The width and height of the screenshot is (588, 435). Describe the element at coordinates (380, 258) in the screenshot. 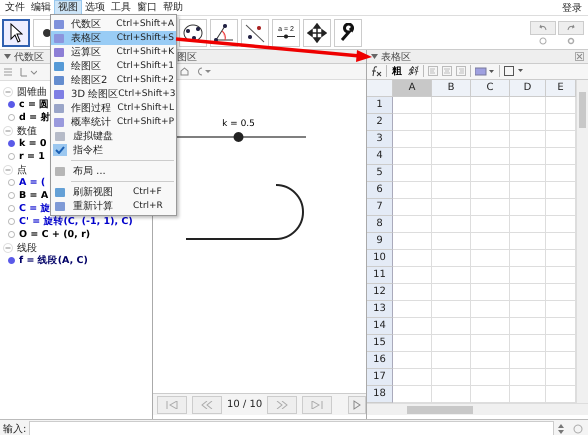

I see `row-header: 10` at that location.